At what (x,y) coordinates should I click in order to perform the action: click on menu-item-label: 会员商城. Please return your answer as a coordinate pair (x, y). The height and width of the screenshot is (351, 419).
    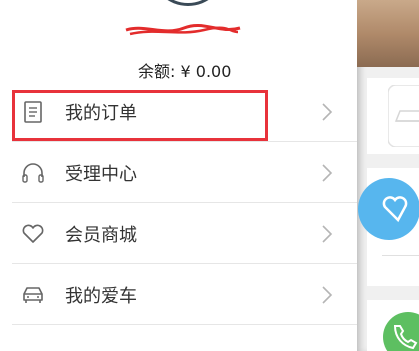
    Looking at the image, I should click on (101, 235).